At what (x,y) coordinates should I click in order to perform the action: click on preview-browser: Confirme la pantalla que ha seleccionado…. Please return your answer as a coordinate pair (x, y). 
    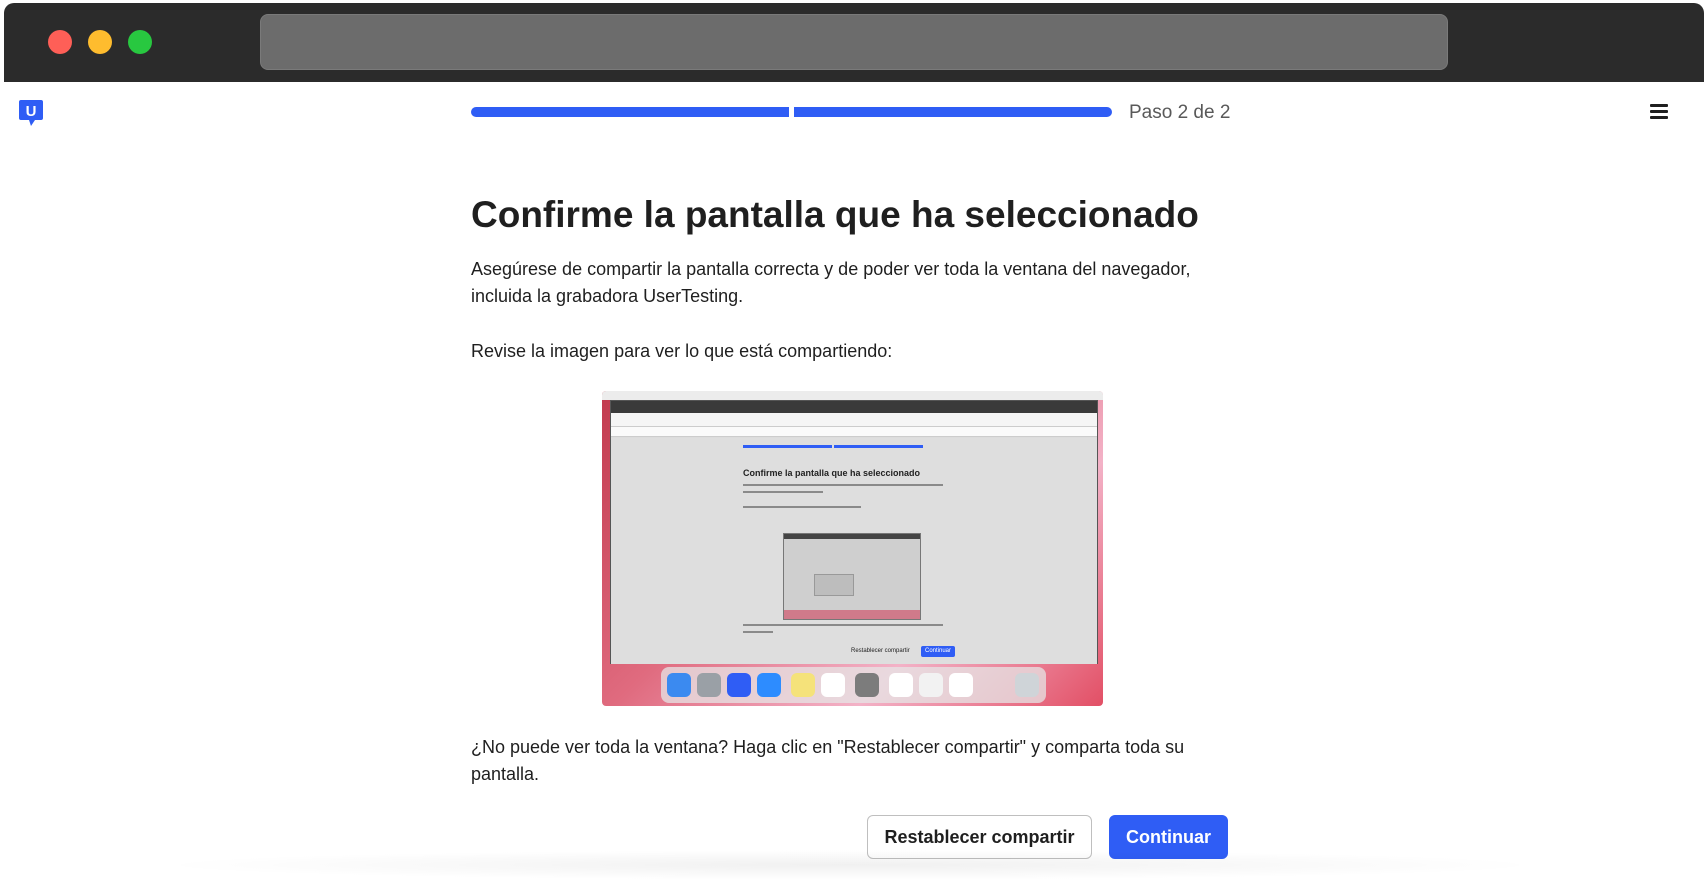
    Looking at the image, I should click on (854, 532).